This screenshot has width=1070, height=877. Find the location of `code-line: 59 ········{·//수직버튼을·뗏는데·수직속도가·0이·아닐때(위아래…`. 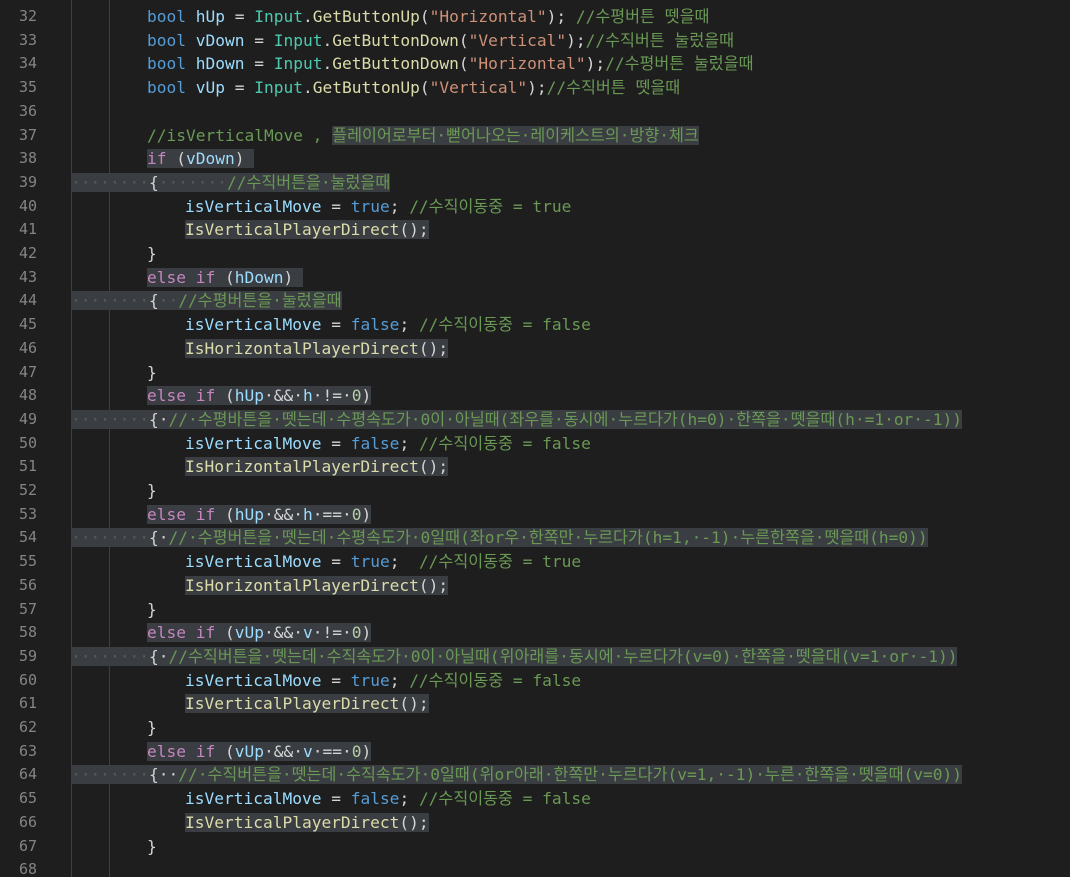

code-line: 59 ········{·//수직버튼을·뗏는데·수직속도가·0이·아닐때(위아래… is located at coordinates (535, 657).